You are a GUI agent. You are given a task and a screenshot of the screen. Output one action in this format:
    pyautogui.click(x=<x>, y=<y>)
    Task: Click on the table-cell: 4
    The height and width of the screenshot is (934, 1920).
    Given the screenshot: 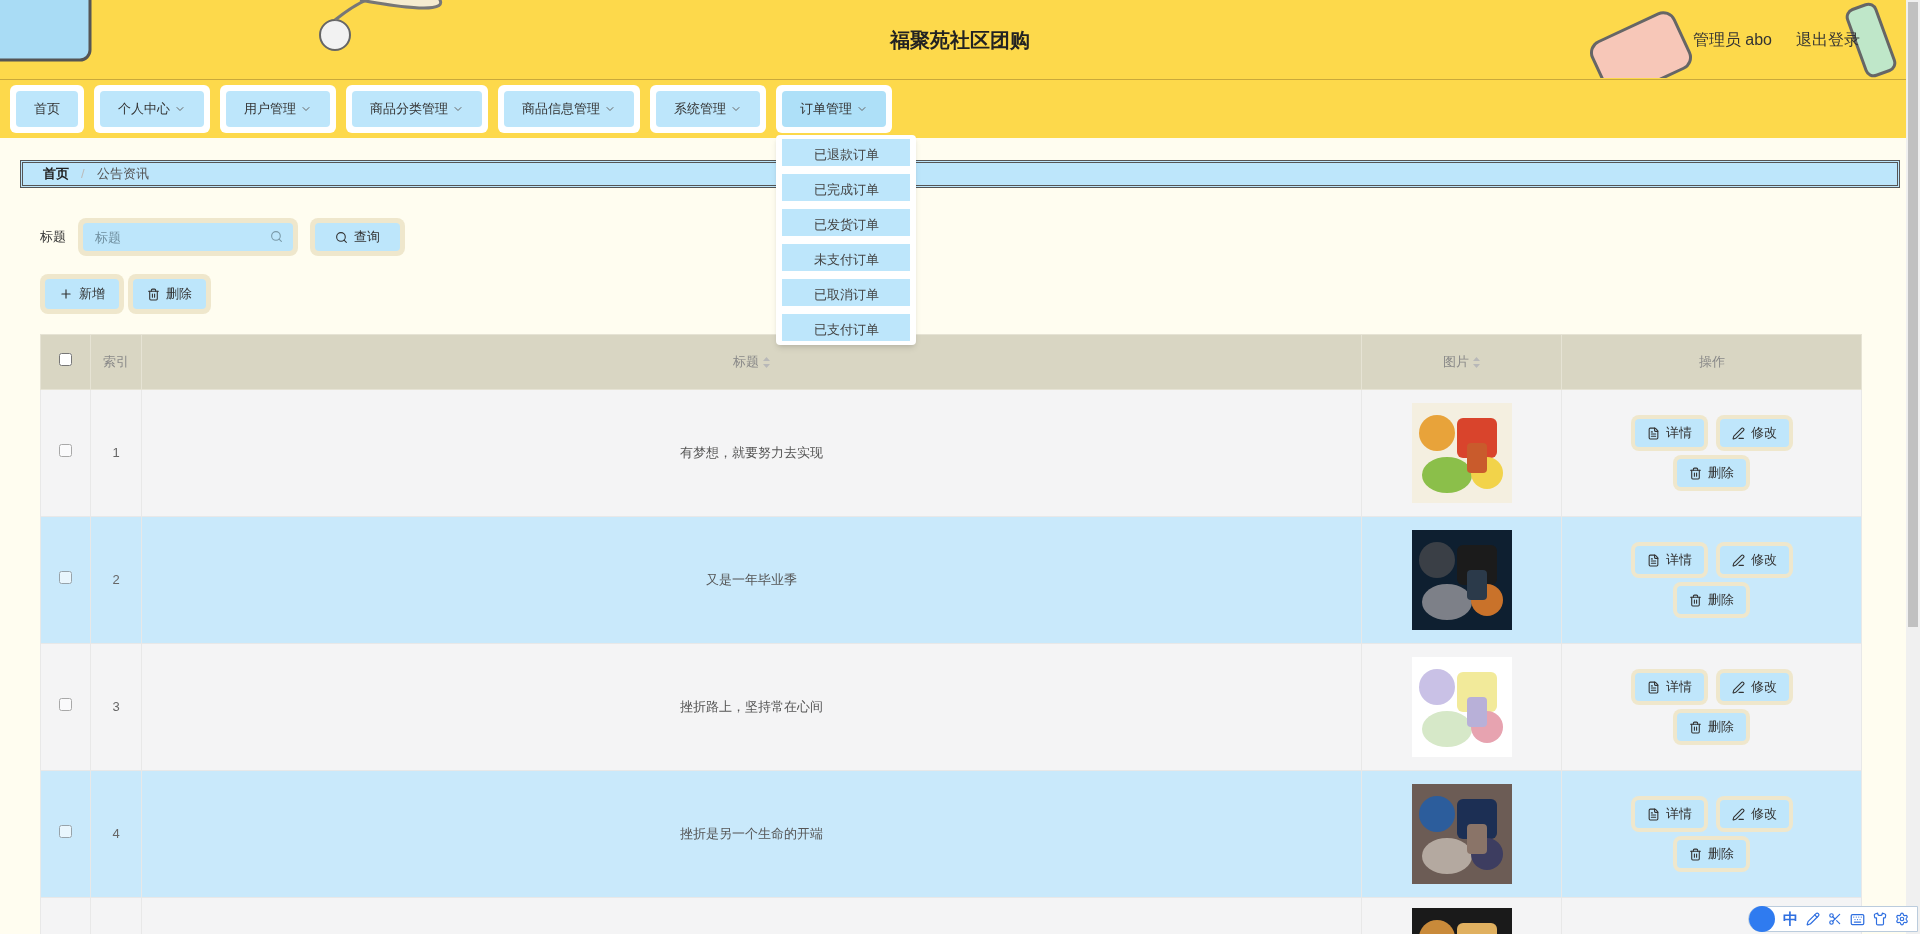 What is the action you would take?
    pyautogui.click(x=116, y=834)
    